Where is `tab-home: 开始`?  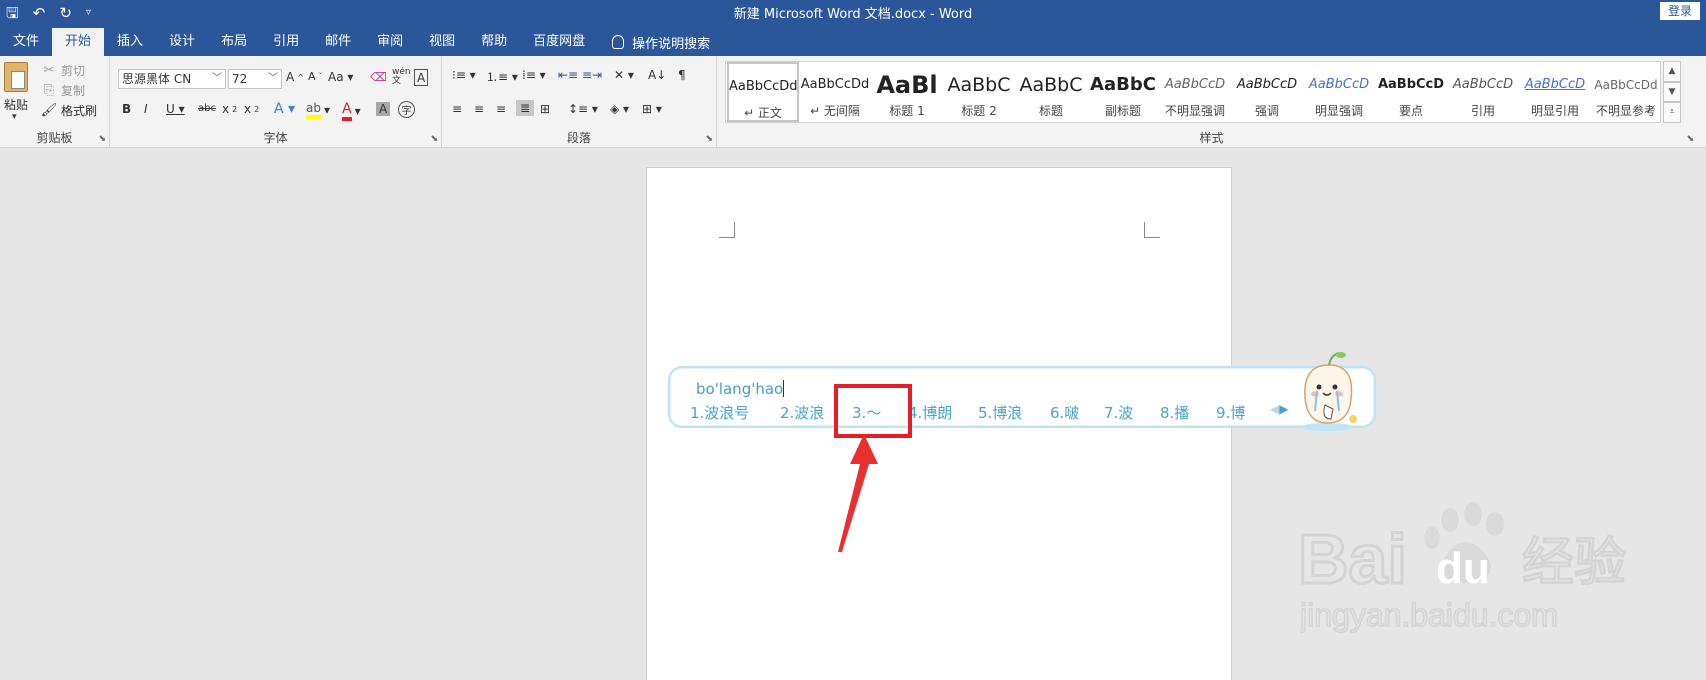
tab-home: 开始 is located at coordinates (78, 42).